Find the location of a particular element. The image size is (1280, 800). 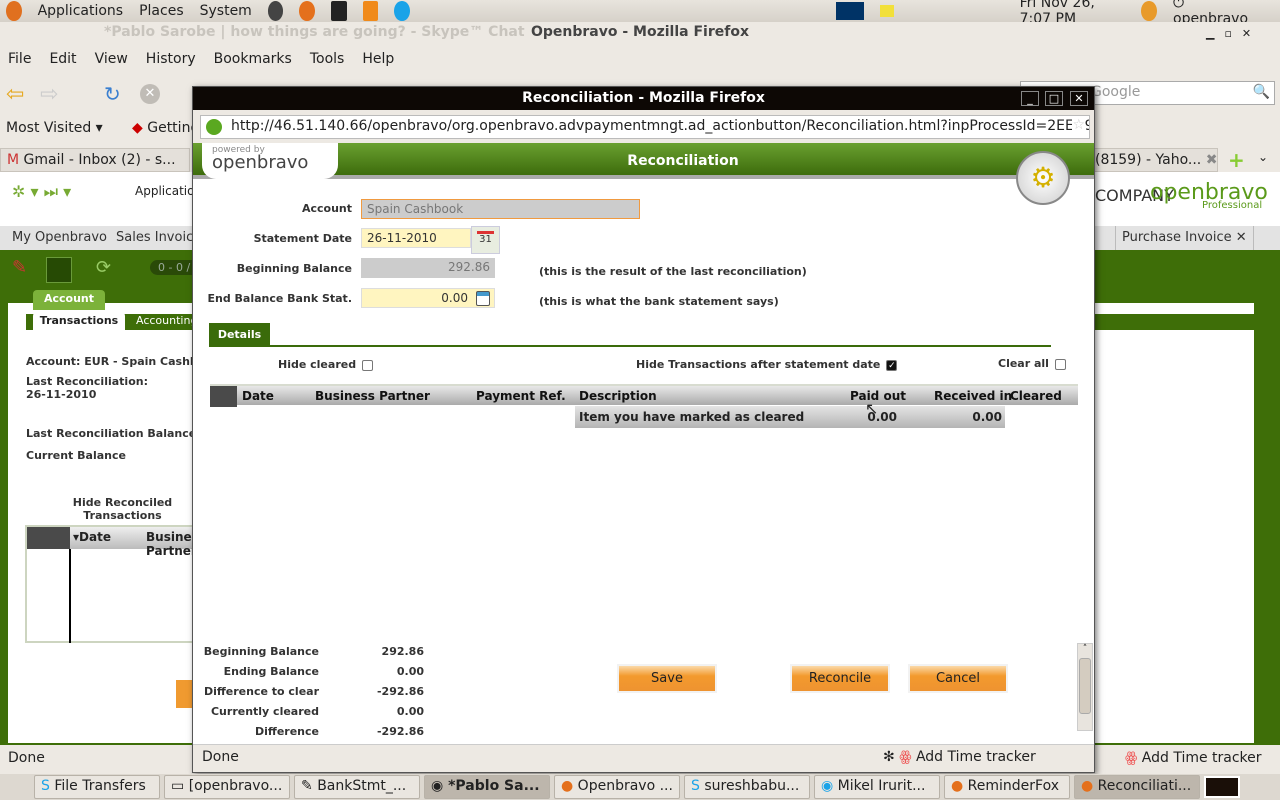

transactions-grid: ▾Date Business Partner is located at coordinates (115, 584).